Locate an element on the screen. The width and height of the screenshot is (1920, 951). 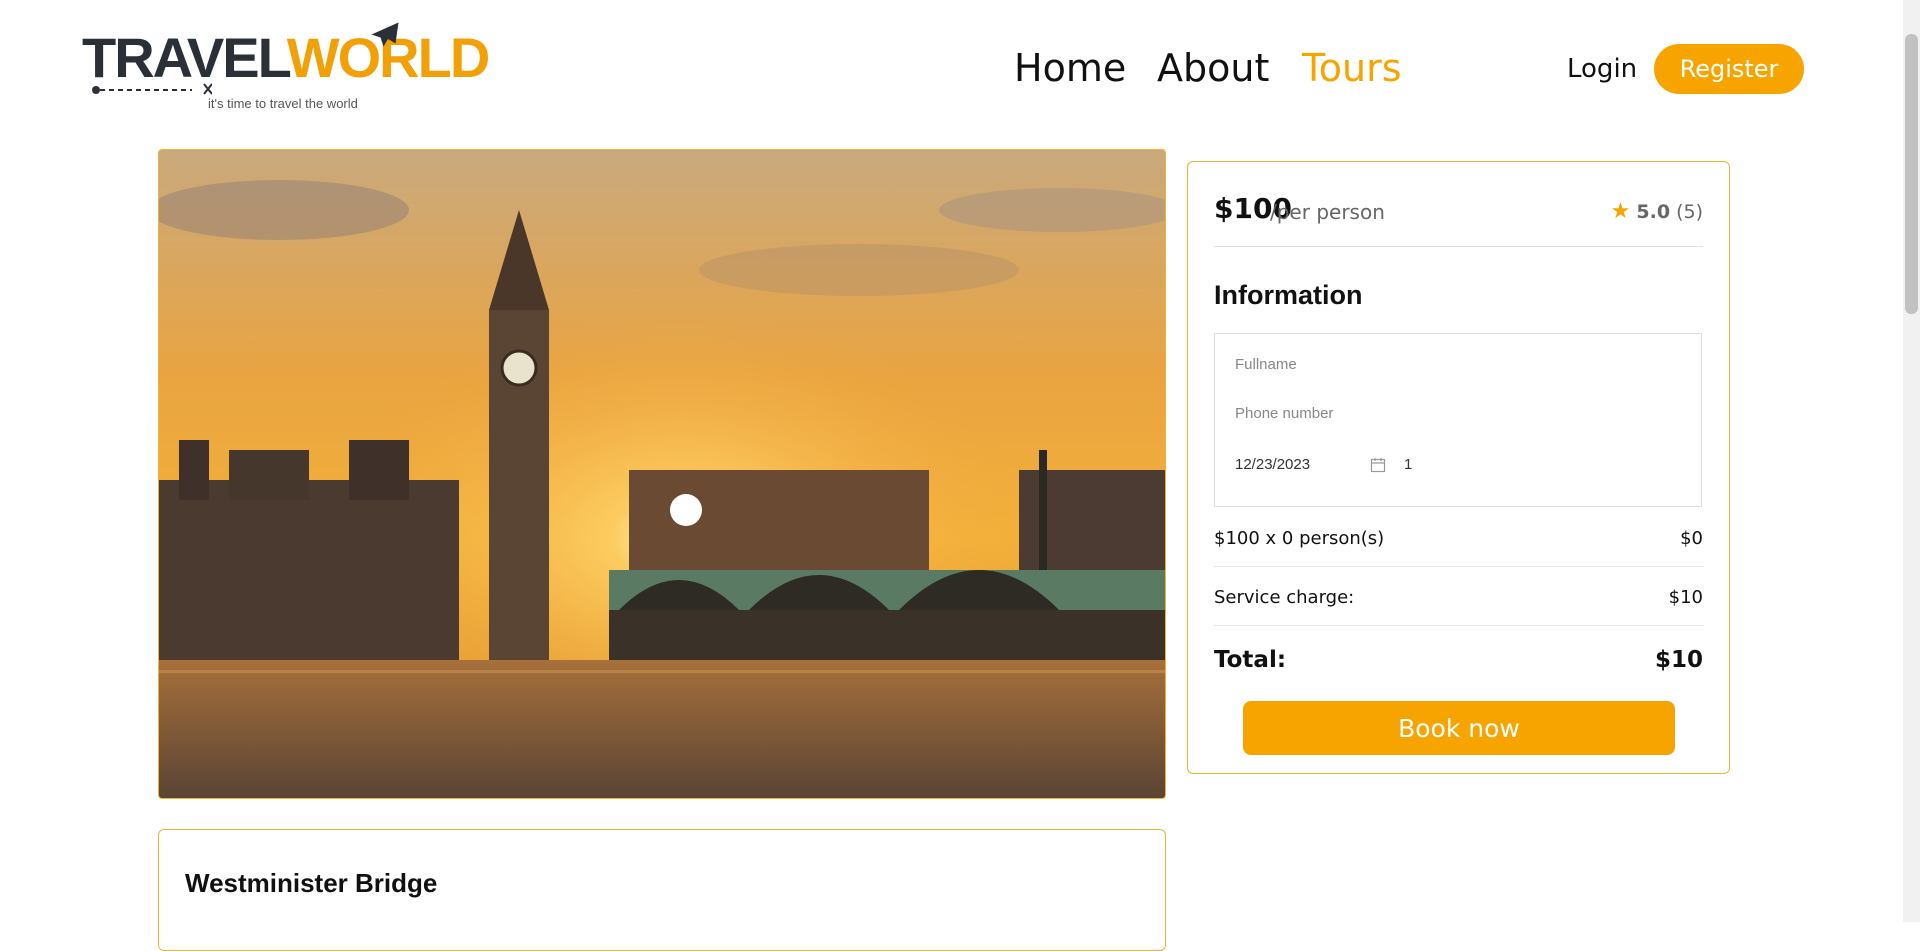
fullname-input: Fullname is located at coordinates (1266, 364).